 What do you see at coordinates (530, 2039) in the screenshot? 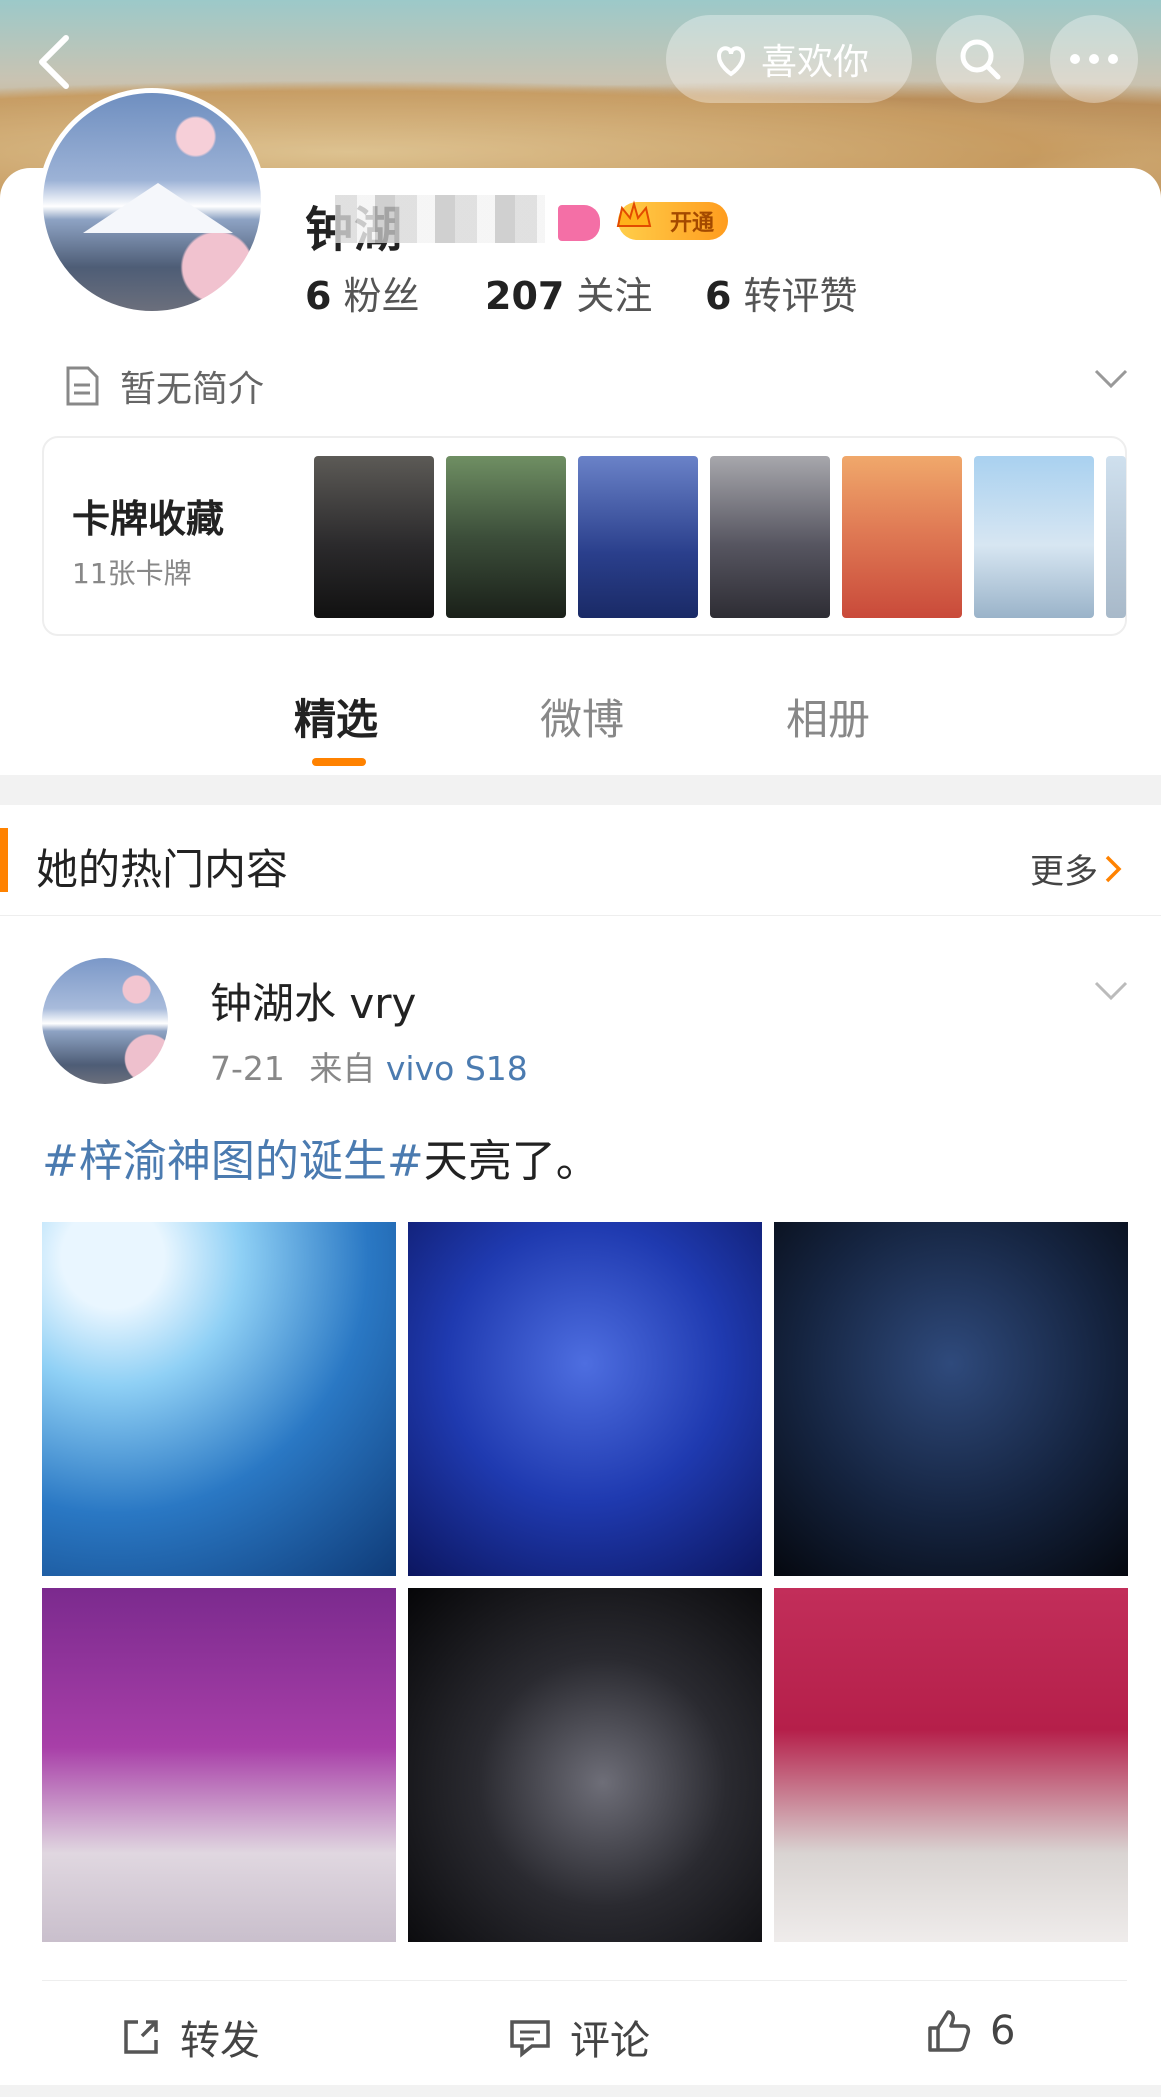
I see `comment-icon` at bounding box center [530, 2039].